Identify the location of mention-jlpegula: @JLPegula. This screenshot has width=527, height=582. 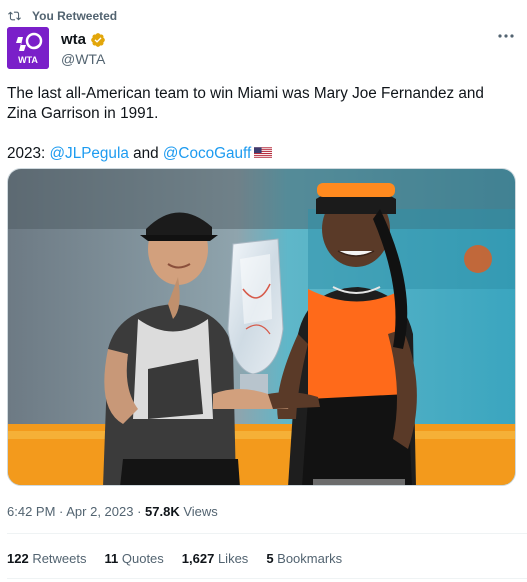
(89, 153).